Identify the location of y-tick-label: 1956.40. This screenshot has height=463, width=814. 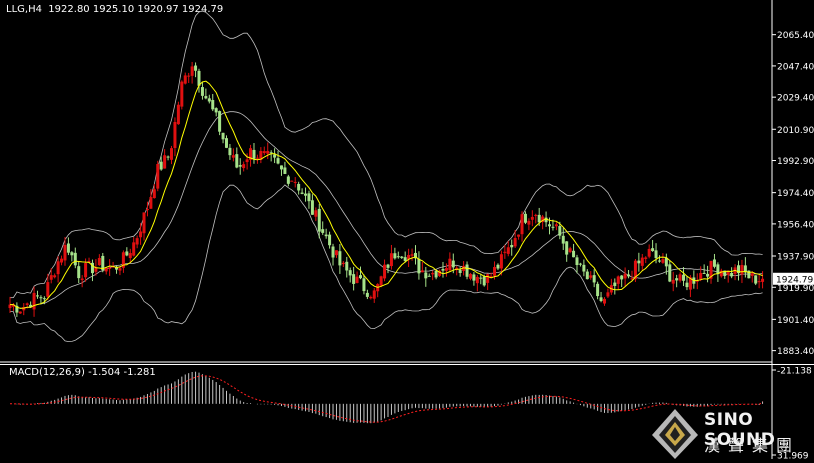
(795, 225).